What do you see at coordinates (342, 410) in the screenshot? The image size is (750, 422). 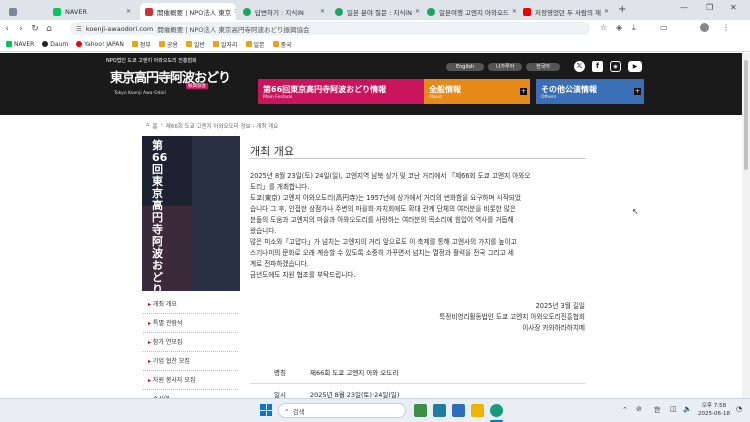 I see `taskbar-search: ⌕ 검색` at bounding box center [342, 410].